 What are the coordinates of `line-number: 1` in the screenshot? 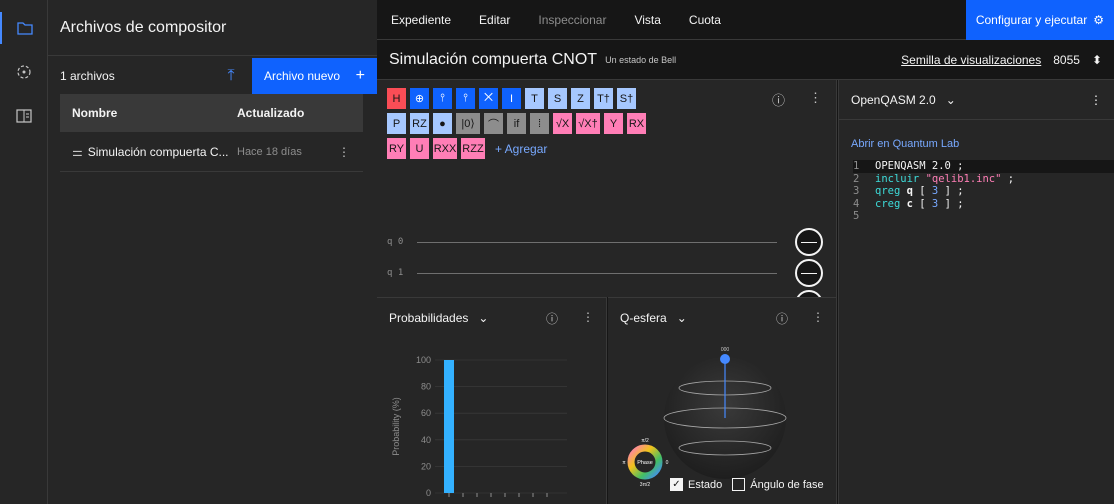 It's located at (856, 166).